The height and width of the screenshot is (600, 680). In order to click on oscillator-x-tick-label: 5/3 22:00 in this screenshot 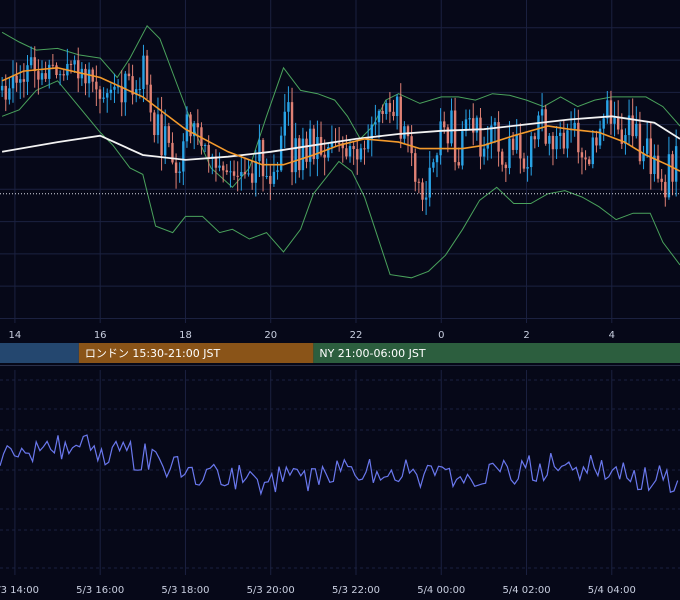, I will do `click(356, 590)`.